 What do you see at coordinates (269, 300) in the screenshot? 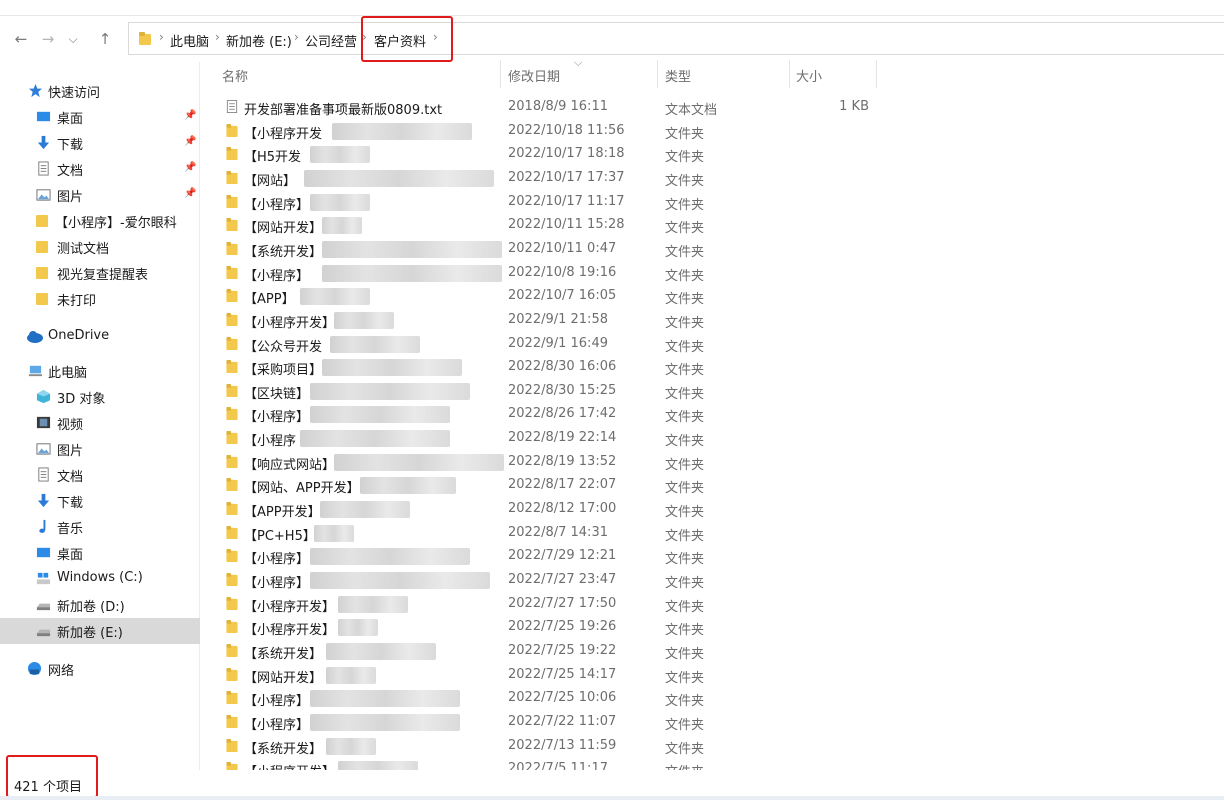
I see `file-name: 【APP】` at bounding box center [269, 300].